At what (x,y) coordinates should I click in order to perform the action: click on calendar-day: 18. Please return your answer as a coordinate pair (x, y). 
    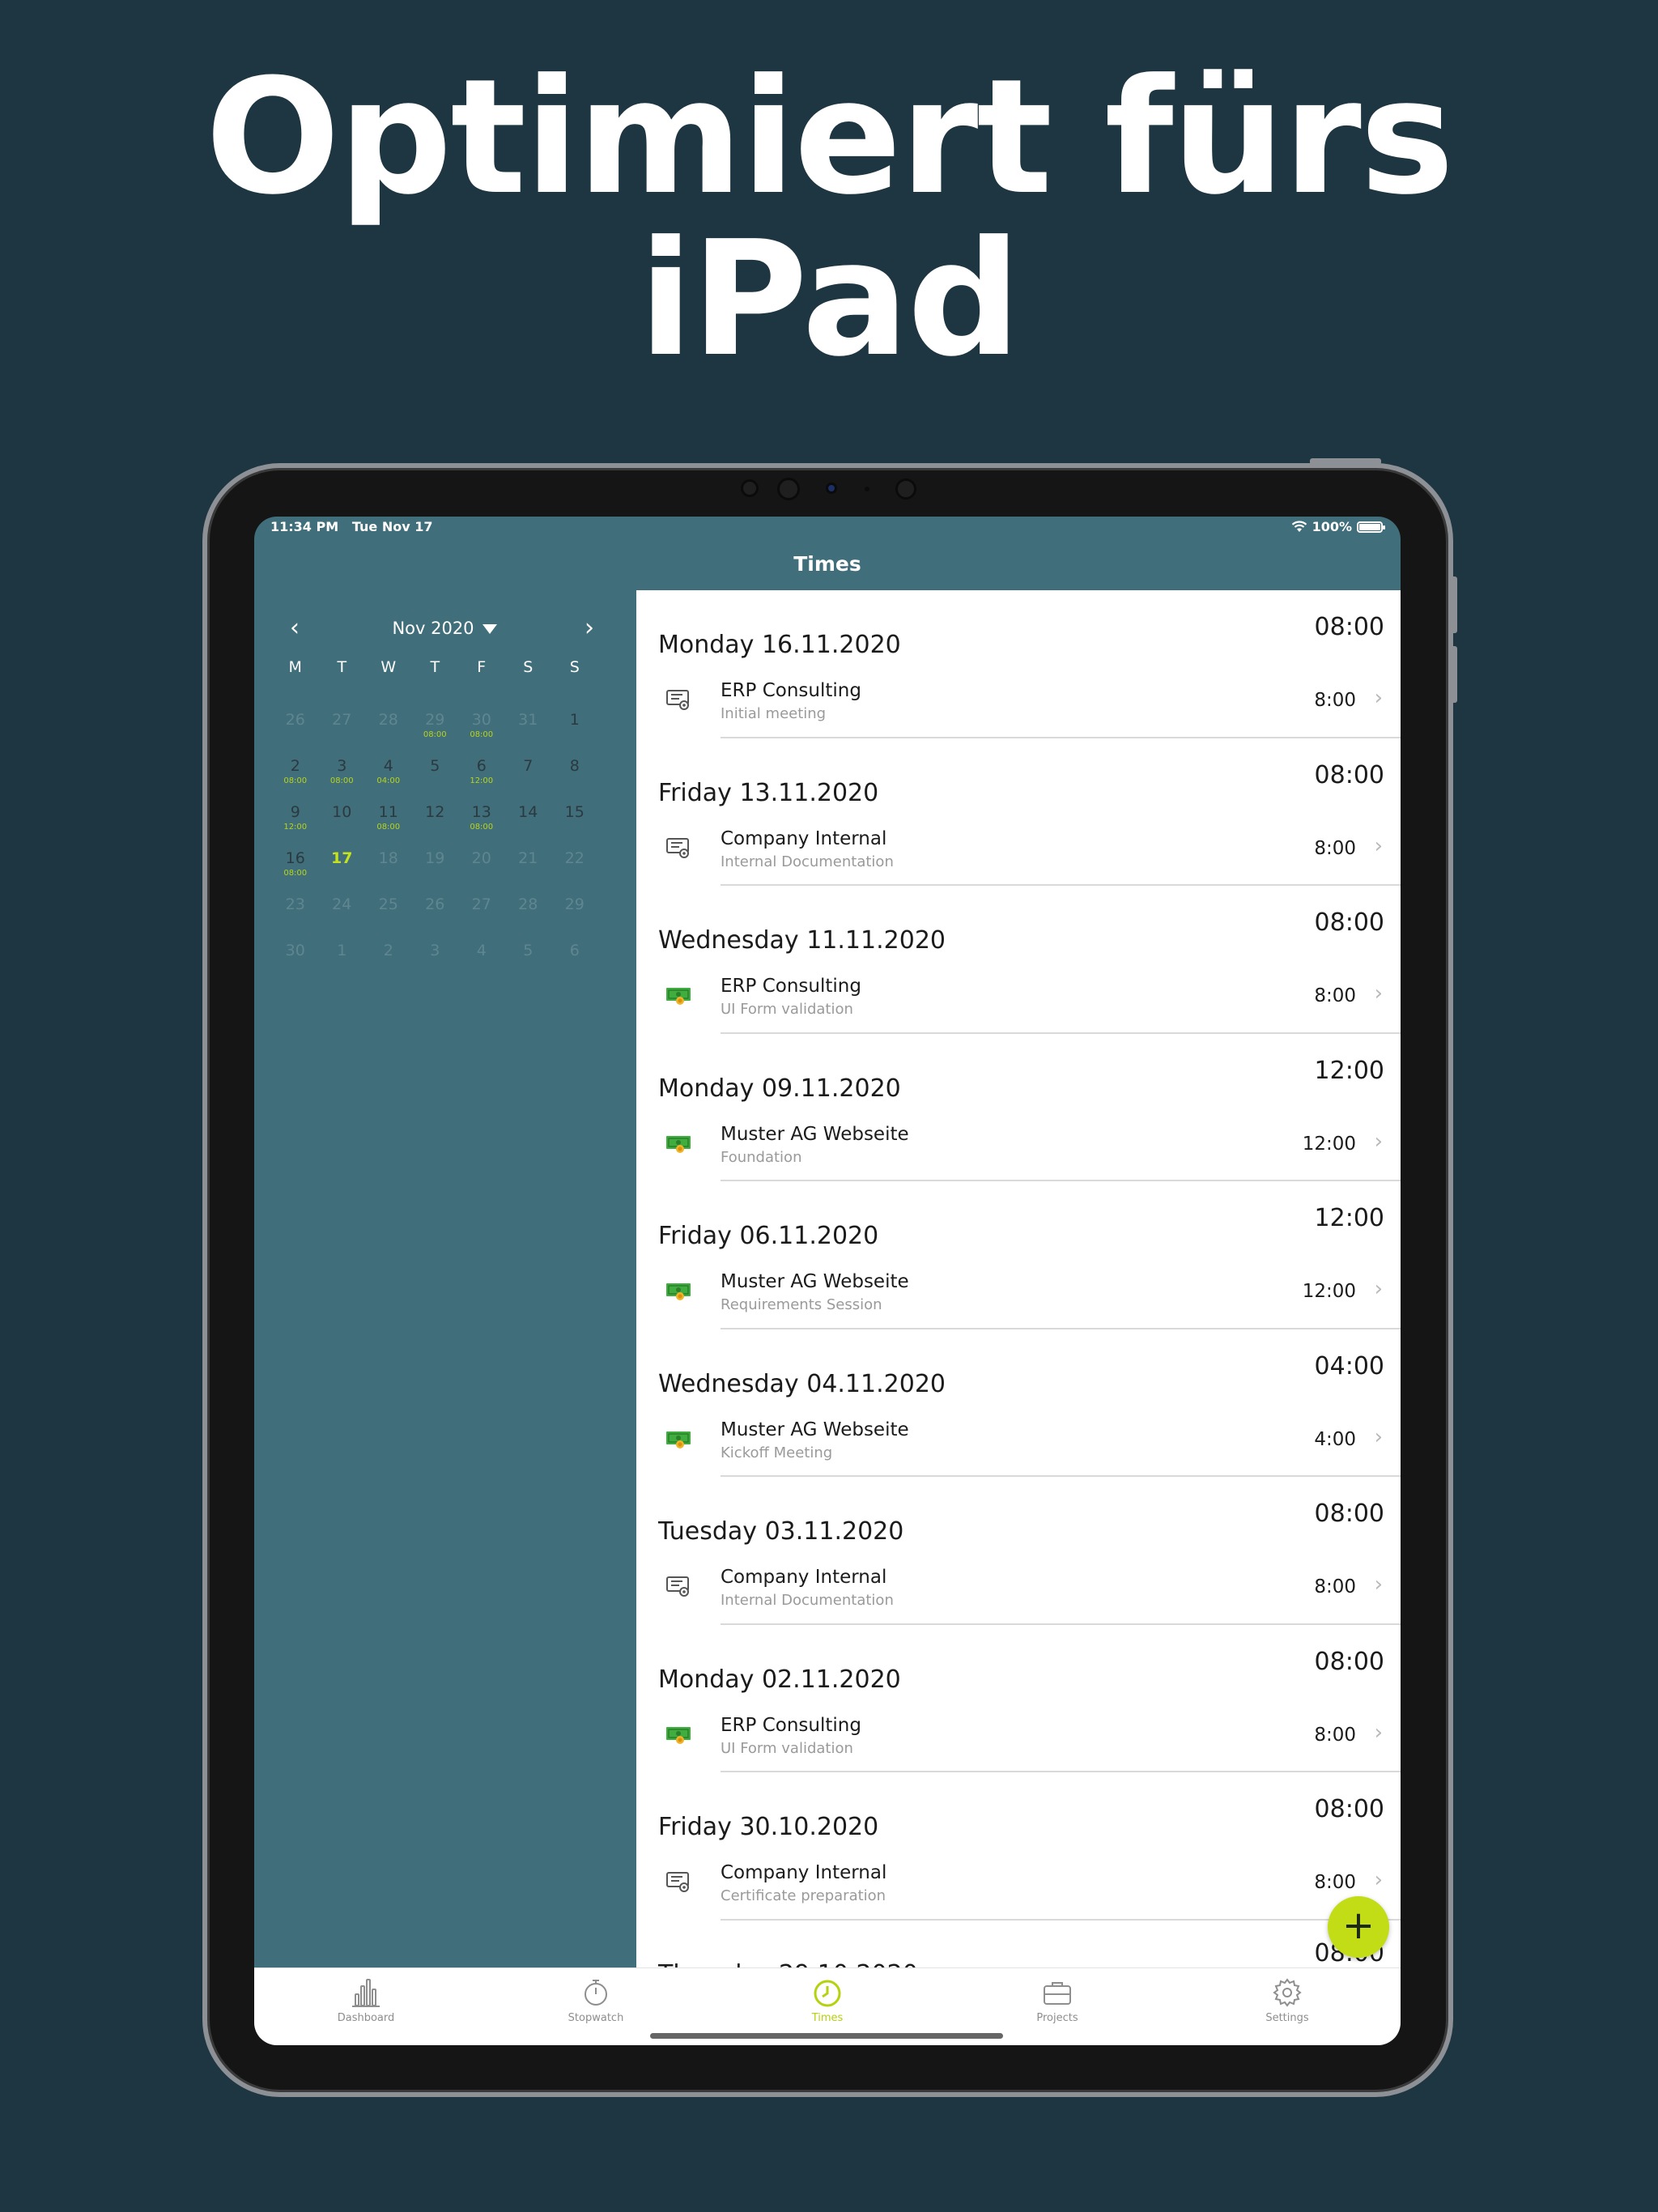
    Looking at the image, I should click on (388, 872).